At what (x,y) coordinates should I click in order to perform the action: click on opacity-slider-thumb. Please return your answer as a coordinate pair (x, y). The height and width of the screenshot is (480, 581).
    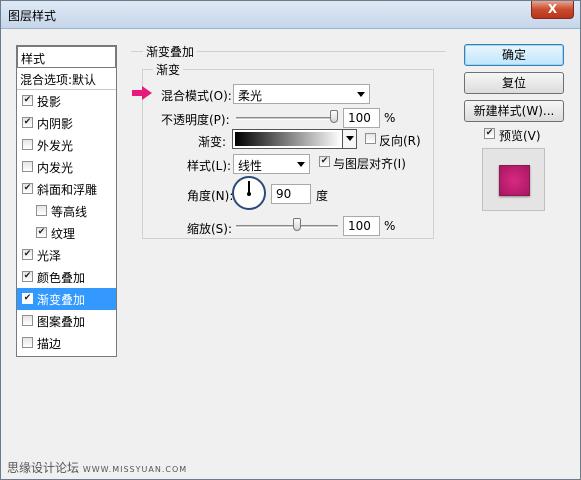
    Looking at the image, I should click on (334, 116).